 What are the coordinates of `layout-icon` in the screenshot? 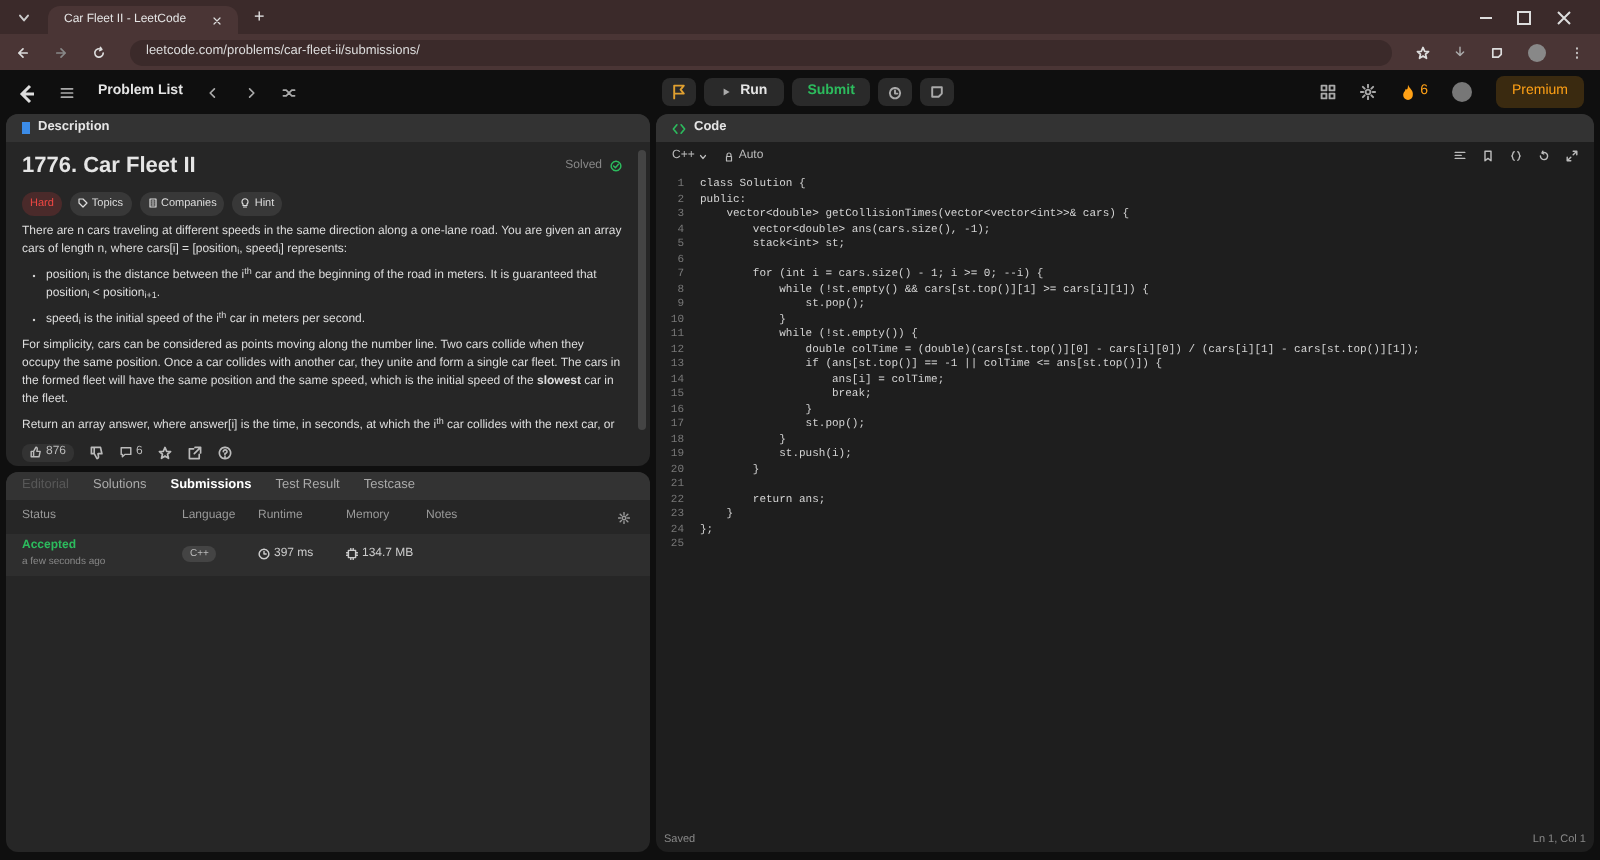 It's located at (1328, 92).